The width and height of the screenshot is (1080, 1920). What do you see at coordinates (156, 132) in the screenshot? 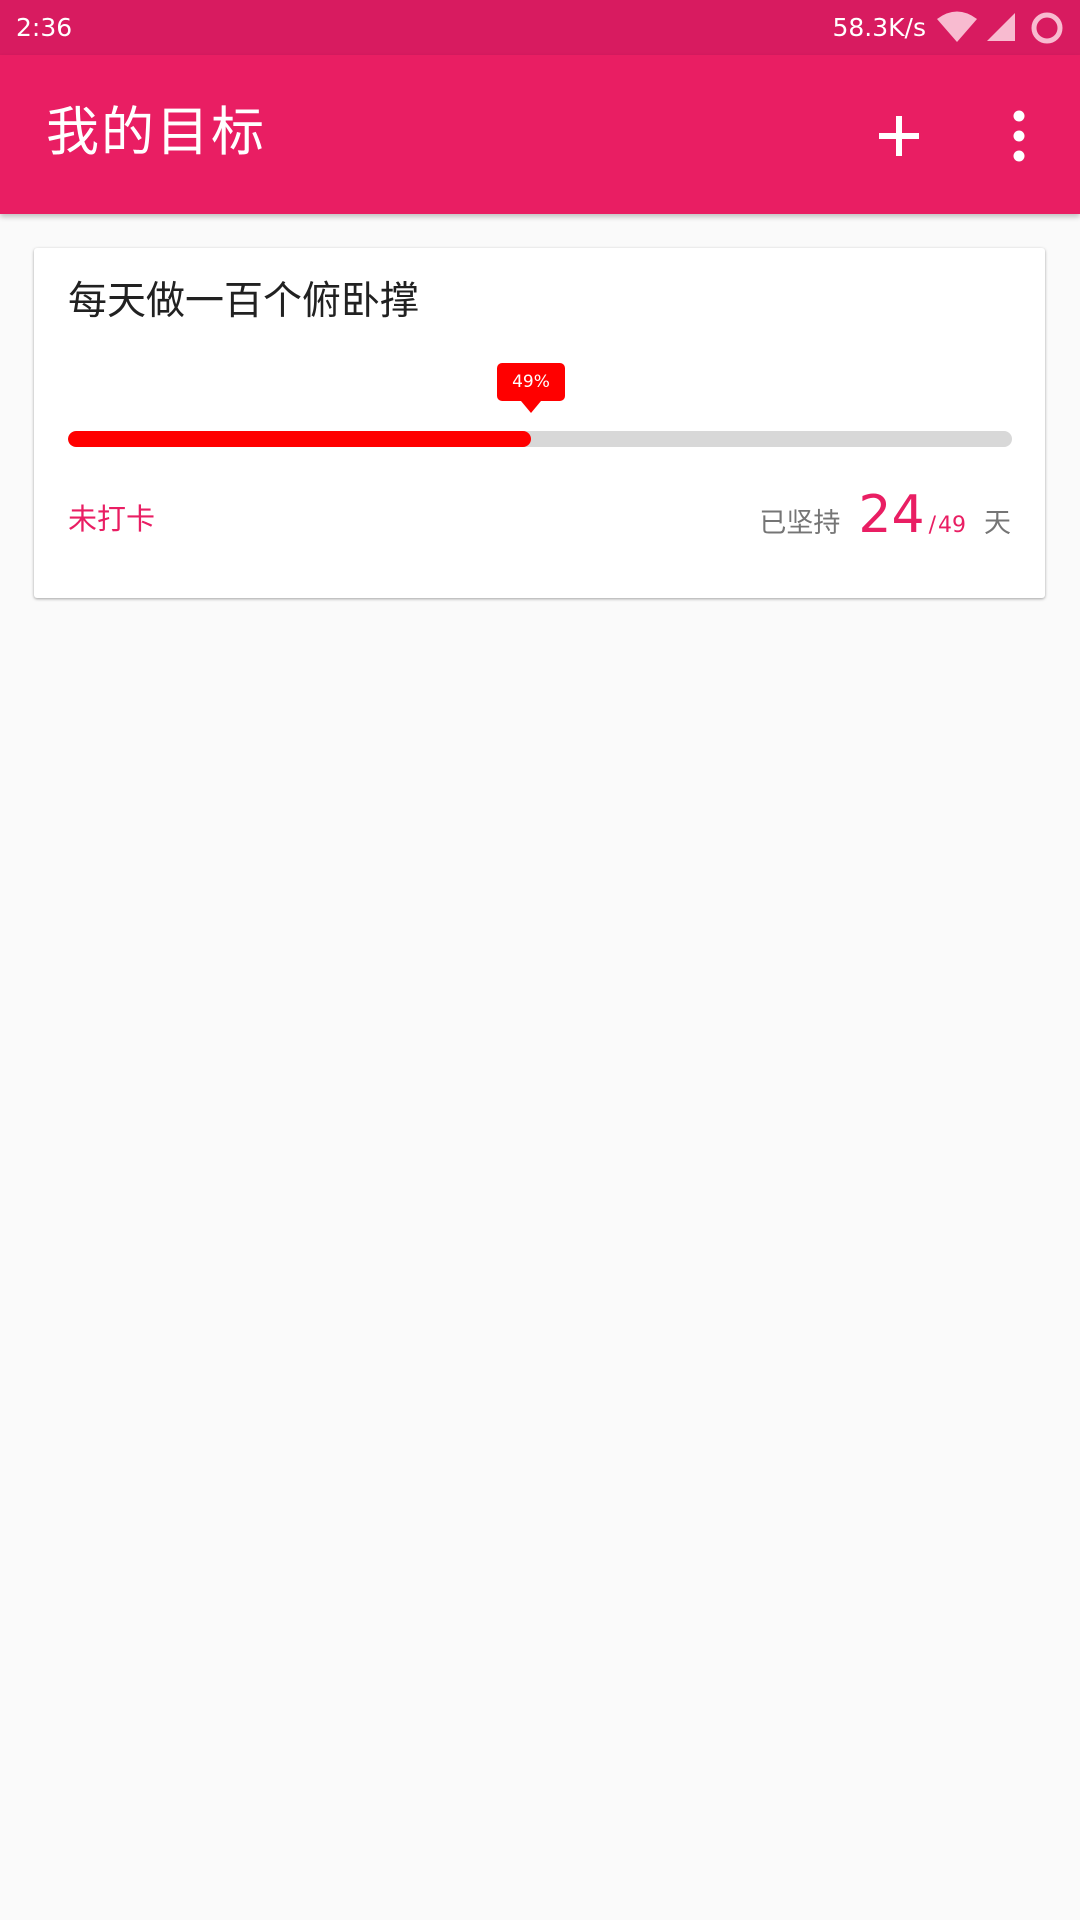
I see `page-title: 我的目标` at bounding box center [156, 132].